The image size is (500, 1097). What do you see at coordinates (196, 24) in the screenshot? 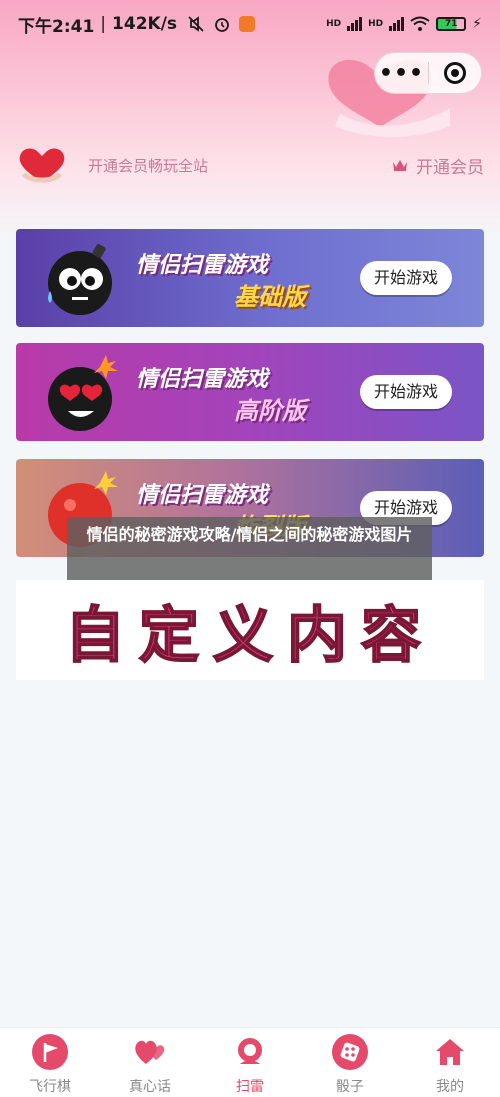
I see `mute-icon` at bounding box center [196, 24].